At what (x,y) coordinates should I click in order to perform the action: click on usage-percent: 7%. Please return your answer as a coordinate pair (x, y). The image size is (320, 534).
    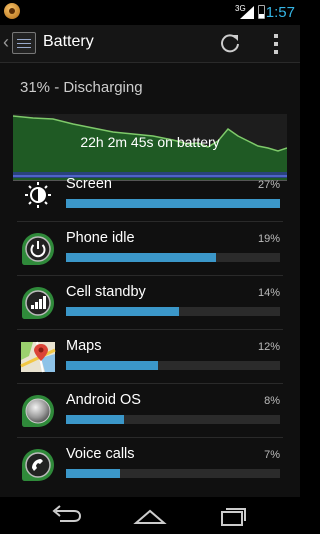
    Looking at the image, I should click on (272, 455).